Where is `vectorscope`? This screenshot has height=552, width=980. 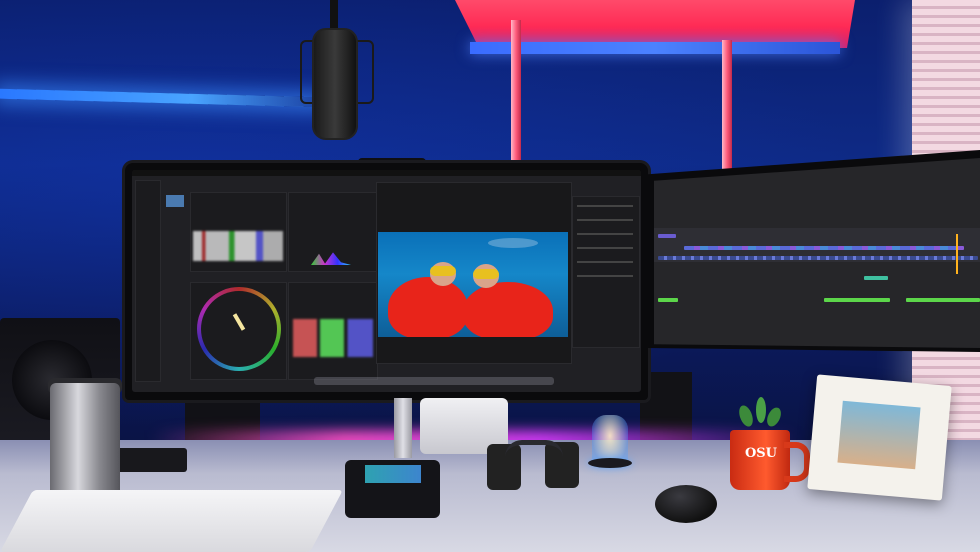 vectorscope is located at coordinates (238, 331).